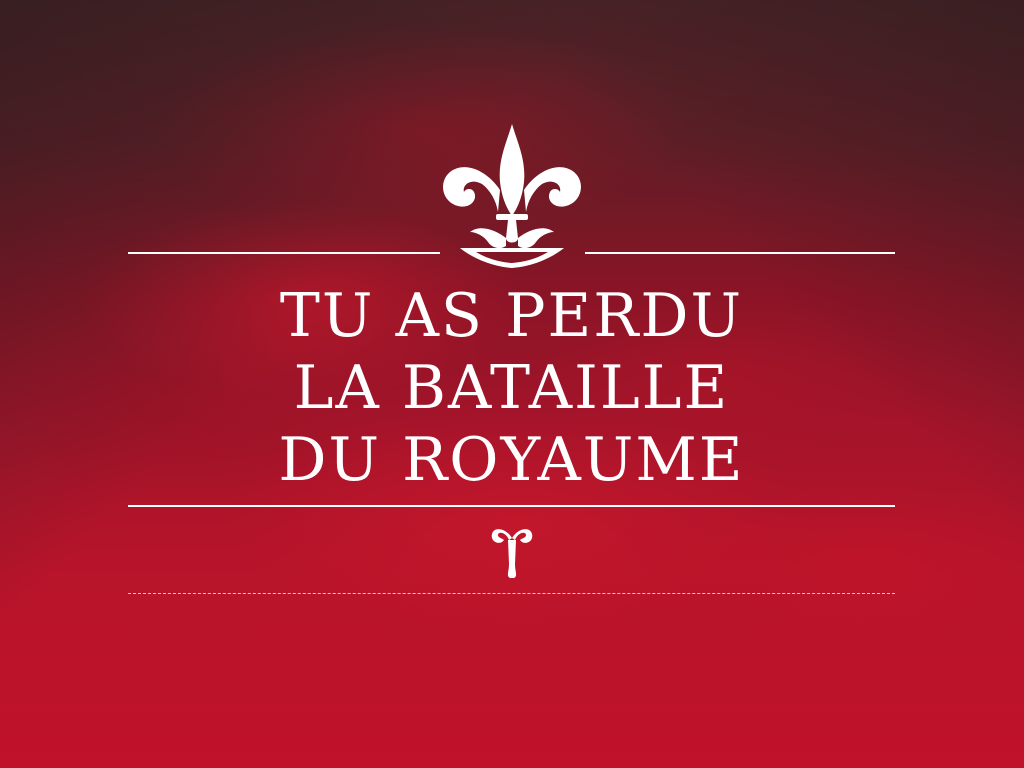  What do you see at coordinates (511, 506) in the screenshot?
I see `divider-bottom` at bounding box center [511, 506].